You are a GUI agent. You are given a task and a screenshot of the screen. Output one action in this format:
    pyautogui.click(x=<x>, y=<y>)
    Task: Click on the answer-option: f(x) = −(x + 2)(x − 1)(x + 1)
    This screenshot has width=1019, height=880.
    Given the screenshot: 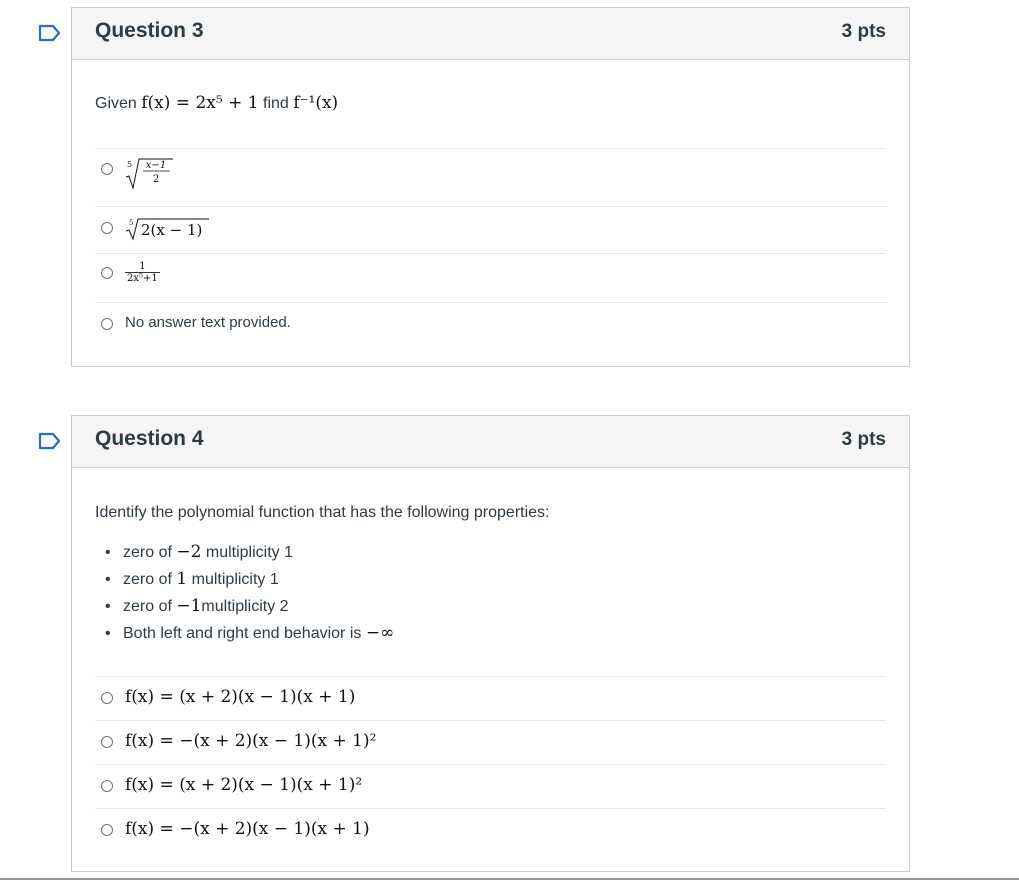 What is the action you would take?
    pyautogui.click(x=490, y=830)
    